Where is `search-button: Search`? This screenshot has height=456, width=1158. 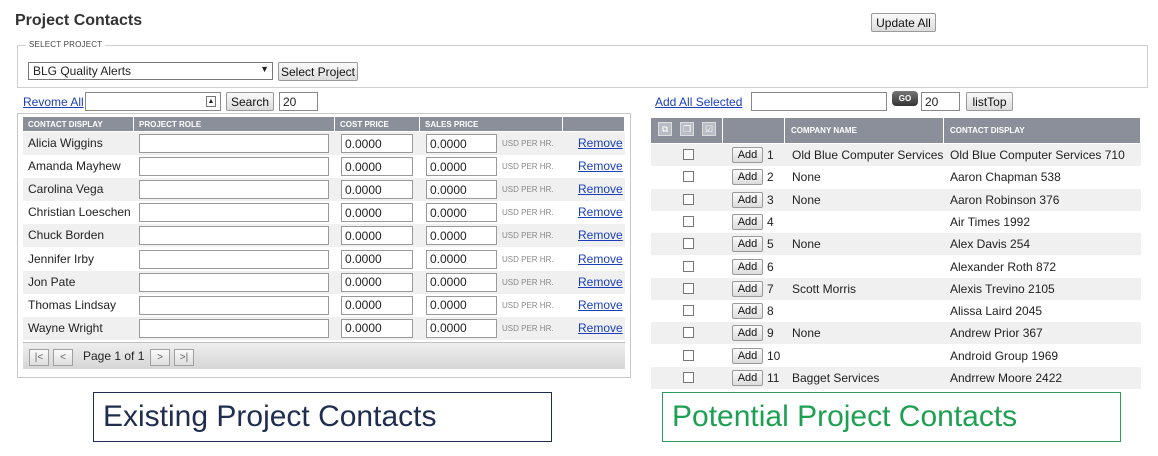 search-button: Search is located at coordinates (250, 101).